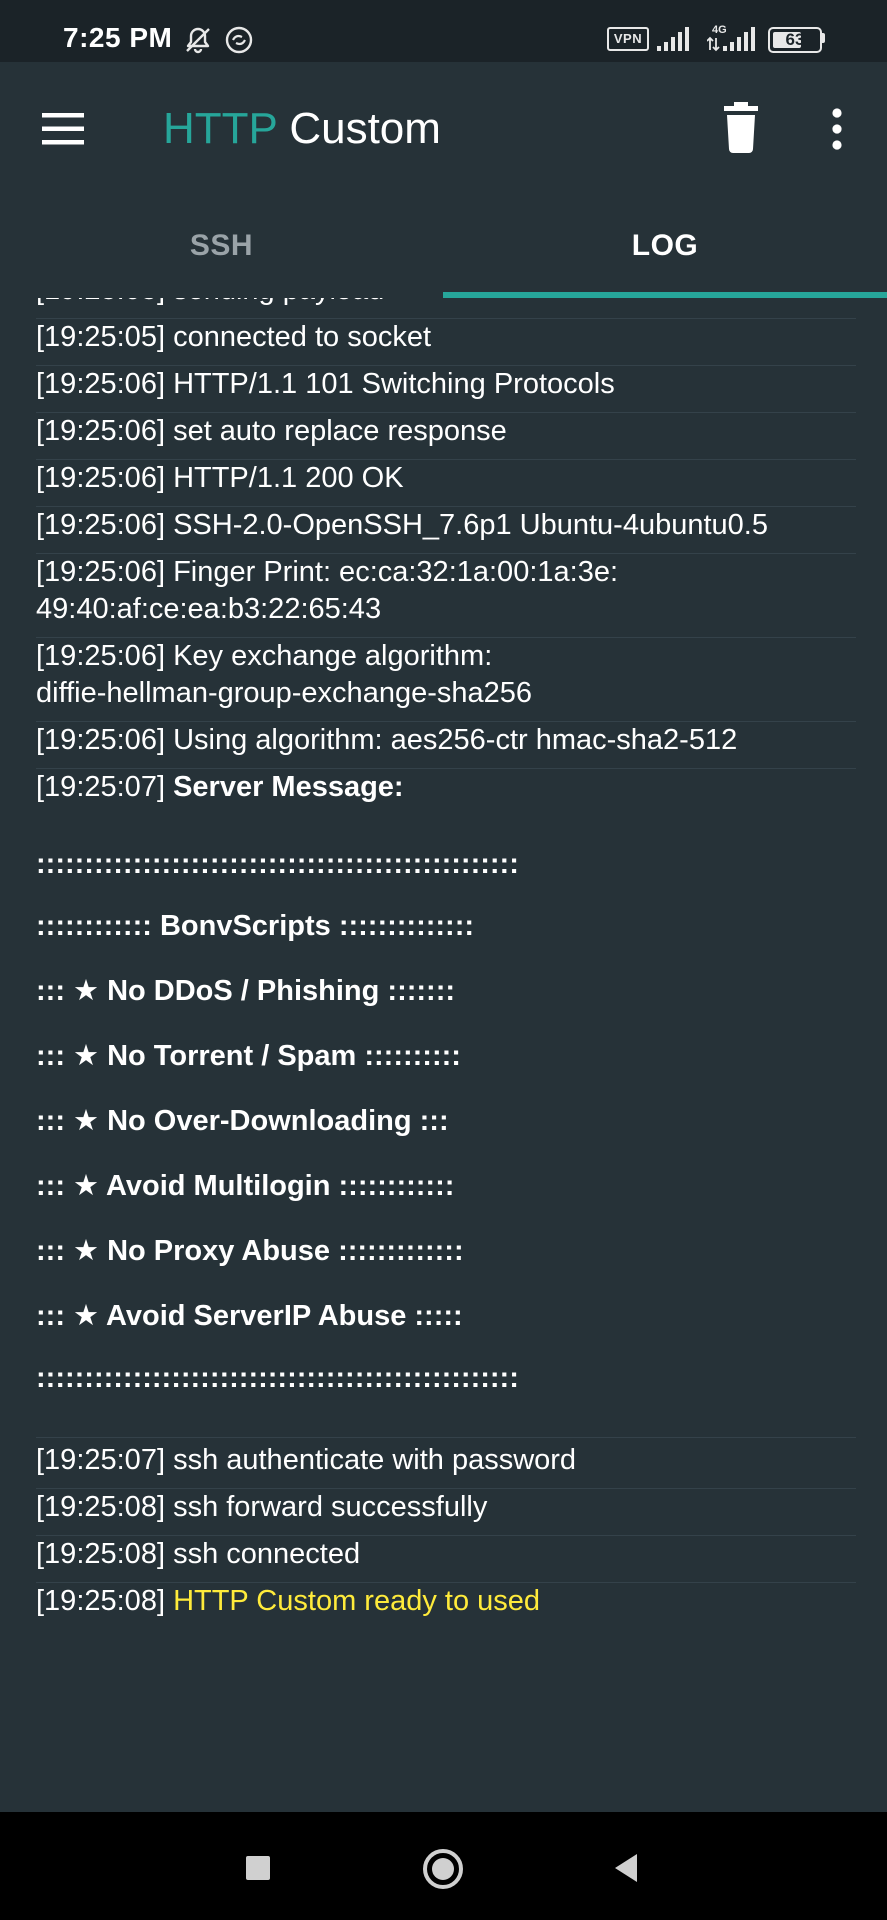 This screenshot has height=1920, width=887. I want to click on log-entry: [19:25:05] sending payload, so click(446, 308).